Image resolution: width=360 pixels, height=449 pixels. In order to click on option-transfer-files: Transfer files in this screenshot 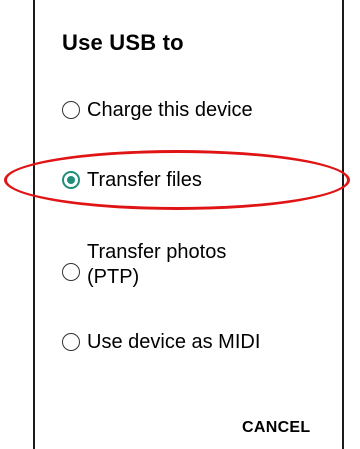, I will do `click(132, 180)`.